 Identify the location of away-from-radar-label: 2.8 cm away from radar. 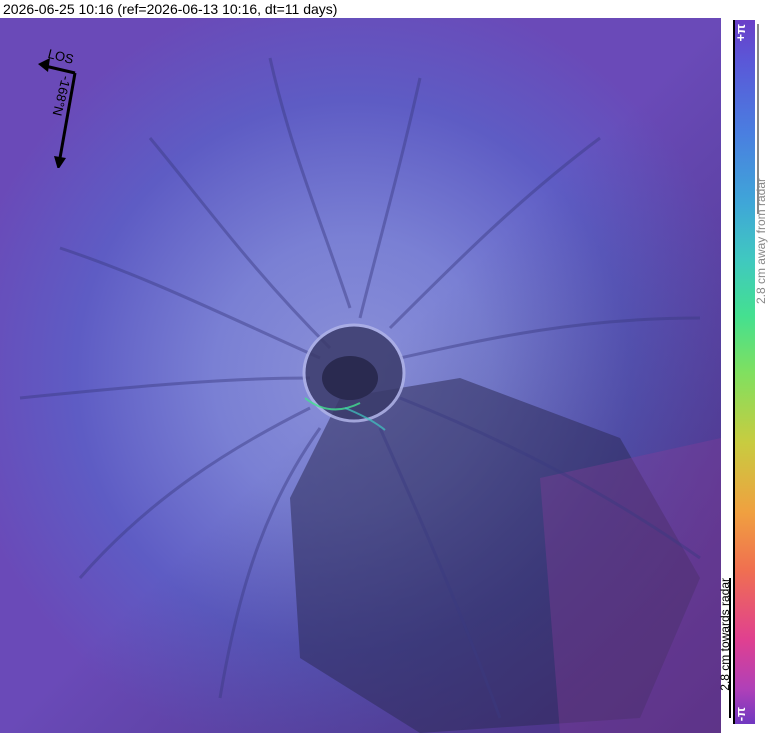
(761, 241).